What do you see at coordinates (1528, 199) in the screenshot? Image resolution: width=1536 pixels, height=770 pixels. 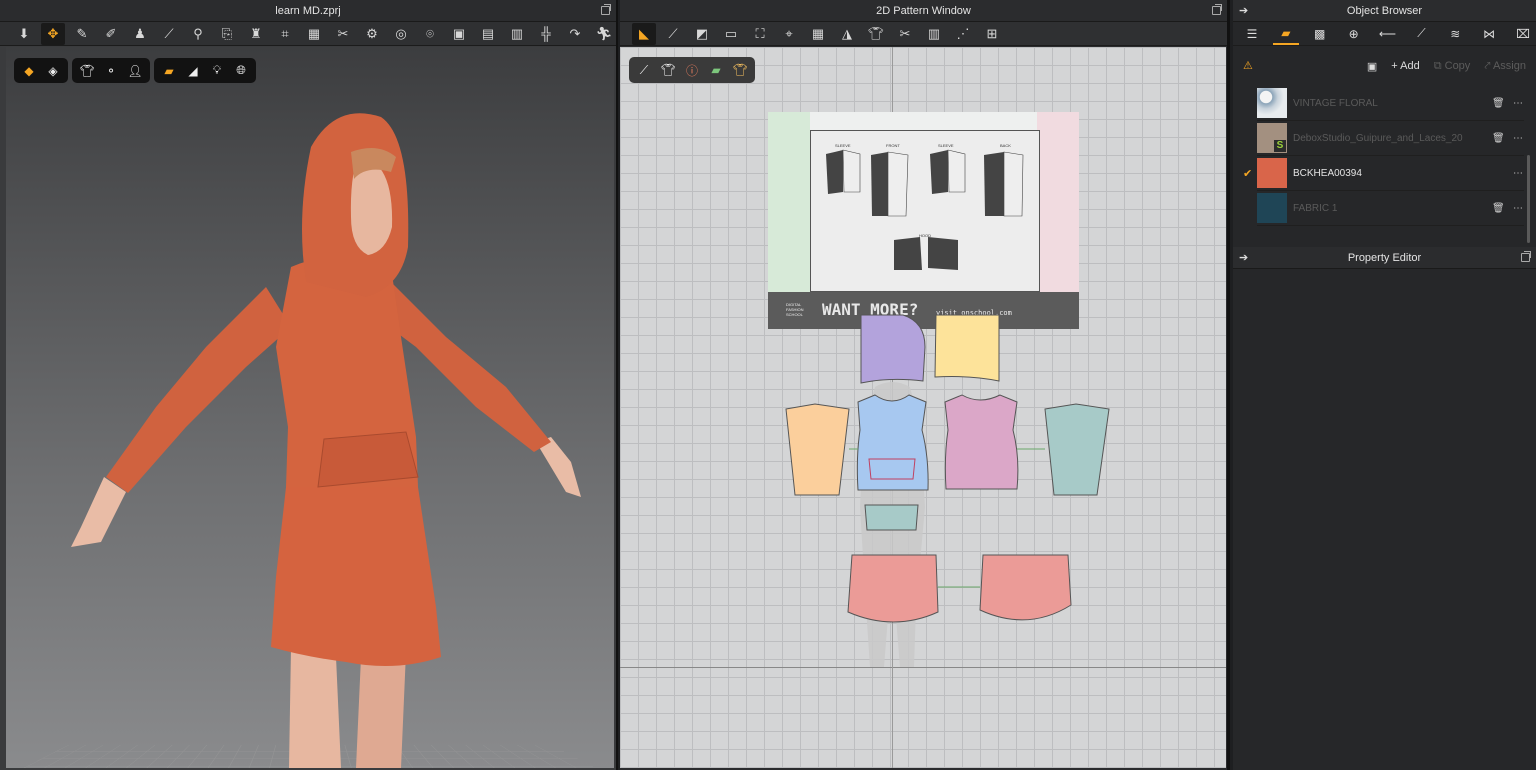 I see `fabric-list-scrollbar` at bounding box center [1528, 199].